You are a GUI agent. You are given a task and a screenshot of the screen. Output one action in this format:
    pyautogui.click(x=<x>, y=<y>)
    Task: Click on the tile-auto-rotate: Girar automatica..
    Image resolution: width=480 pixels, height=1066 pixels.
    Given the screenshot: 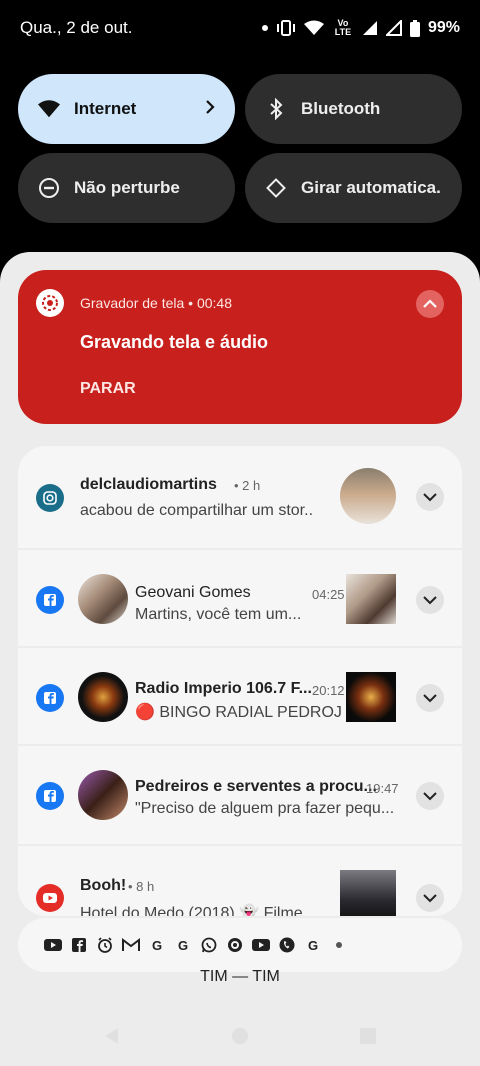 What is the action you would take?
    pyautogui.click(x=353, y=188)
    